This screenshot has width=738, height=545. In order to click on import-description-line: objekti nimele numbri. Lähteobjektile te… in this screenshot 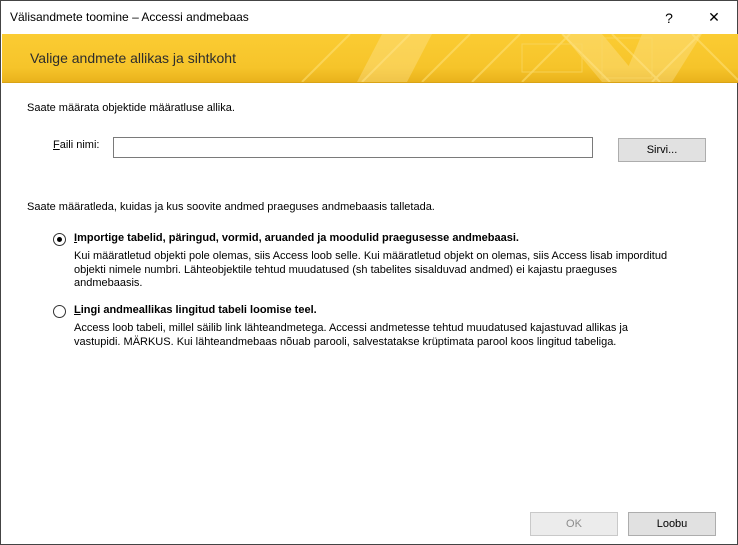, I will do `click(345, 269)`.